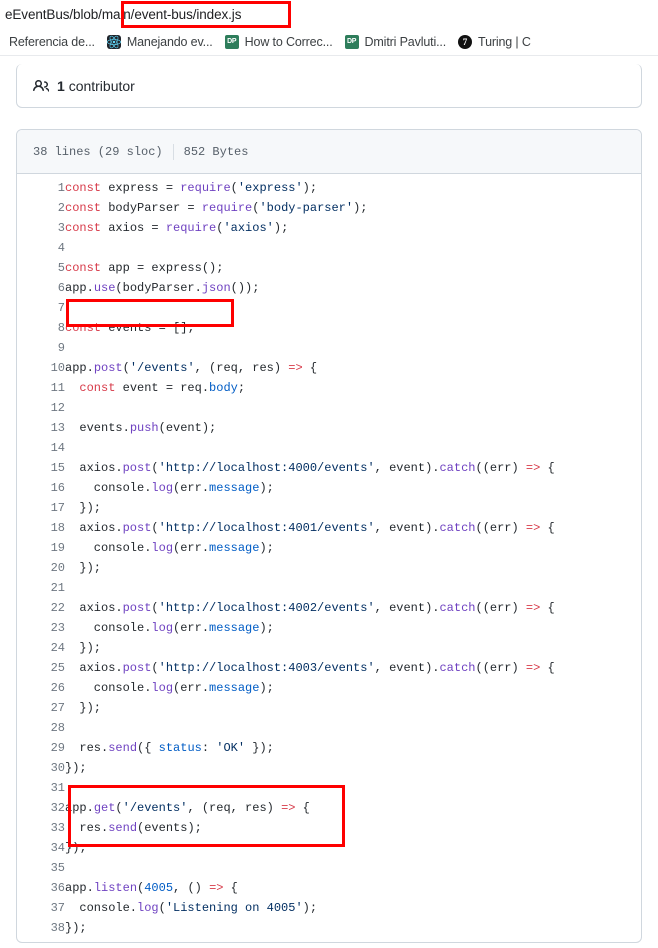  Describe the element at coordinates (353, 808) in the screenshot. I see `line-content: app.get('/events', (req, res) => {` at that location.